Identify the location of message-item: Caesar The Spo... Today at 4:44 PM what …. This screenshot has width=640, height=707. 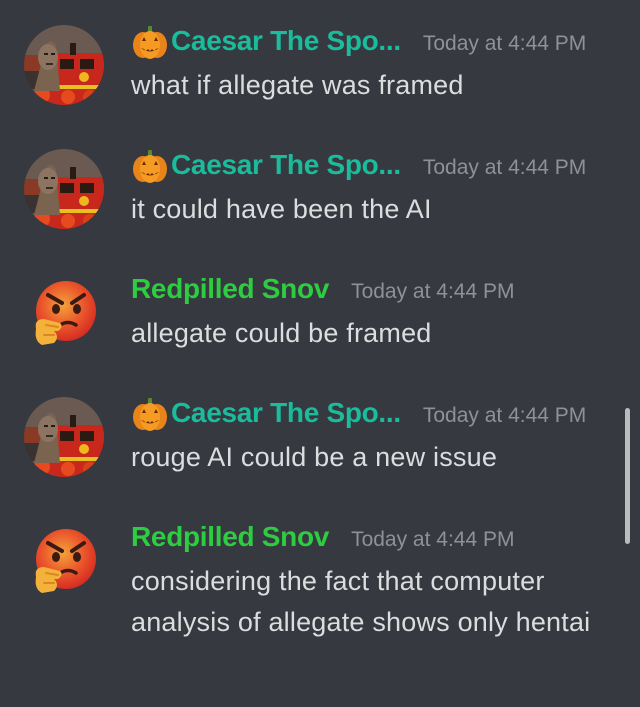
(310, 67).